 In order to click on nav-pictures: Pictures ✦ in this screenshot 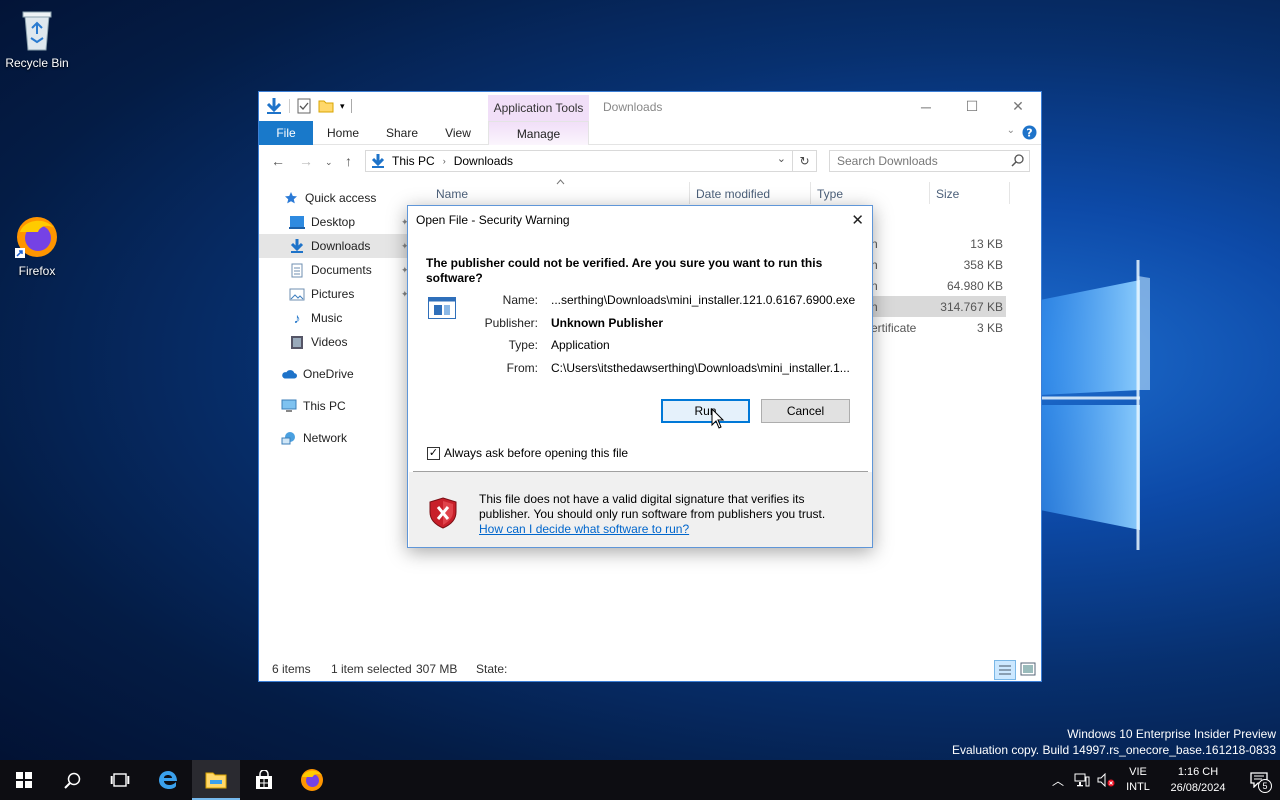, I will do `click(334, 294)`.